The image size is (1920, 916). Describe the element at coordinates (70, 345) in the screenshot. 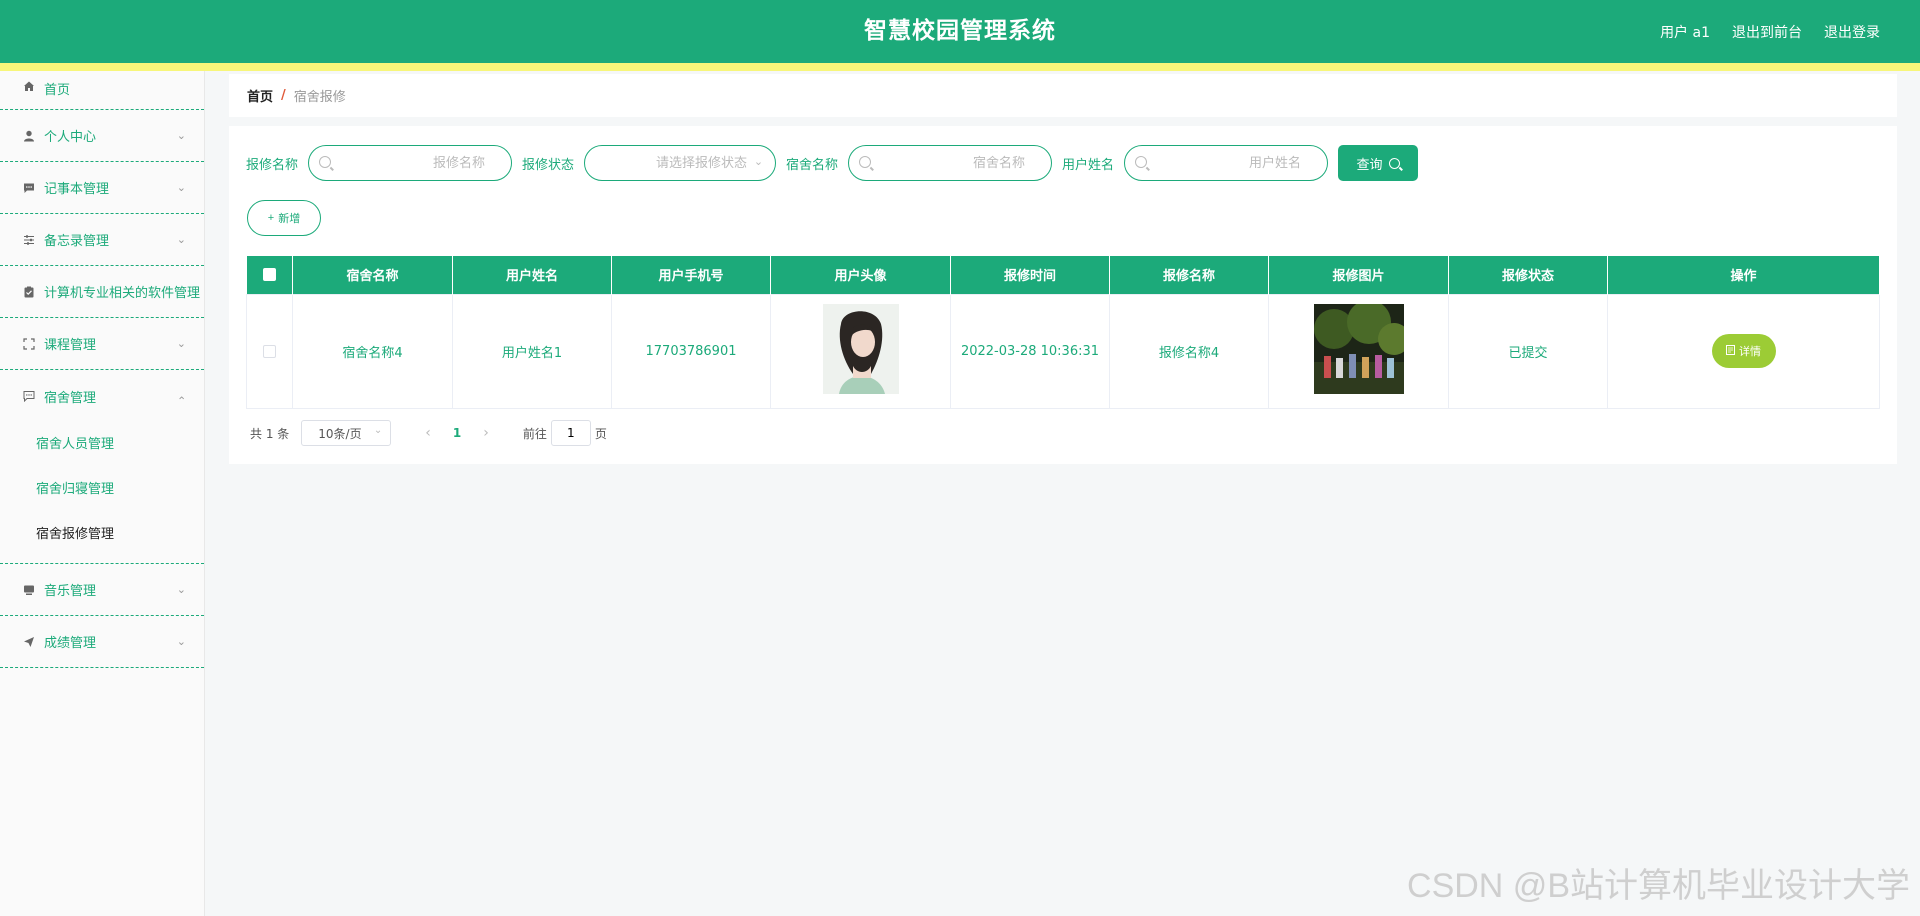

I see `sidebar-item-label: 课程管理` at that location.